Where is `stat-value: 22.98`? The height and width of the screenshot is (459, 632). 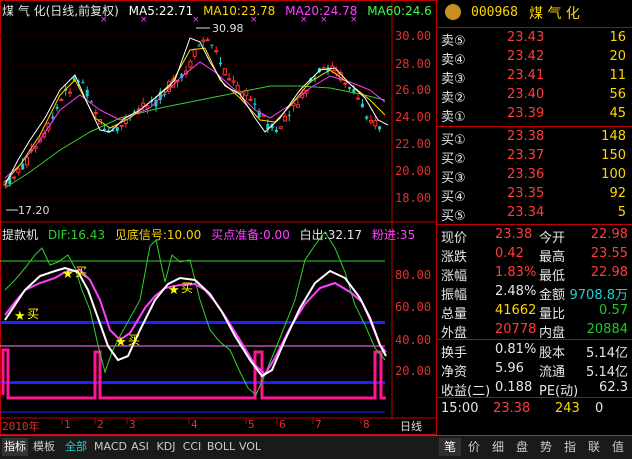
stat-value: 22.98 is located at coordinates (609, 272).